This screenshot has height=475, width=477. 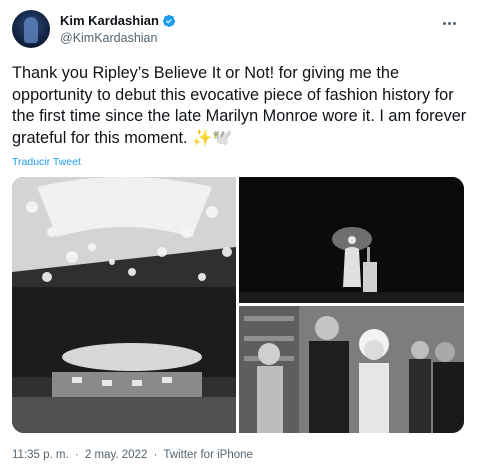 I want to click on tweet-source: Twitter for iPhone, so click(x=207, y=455).